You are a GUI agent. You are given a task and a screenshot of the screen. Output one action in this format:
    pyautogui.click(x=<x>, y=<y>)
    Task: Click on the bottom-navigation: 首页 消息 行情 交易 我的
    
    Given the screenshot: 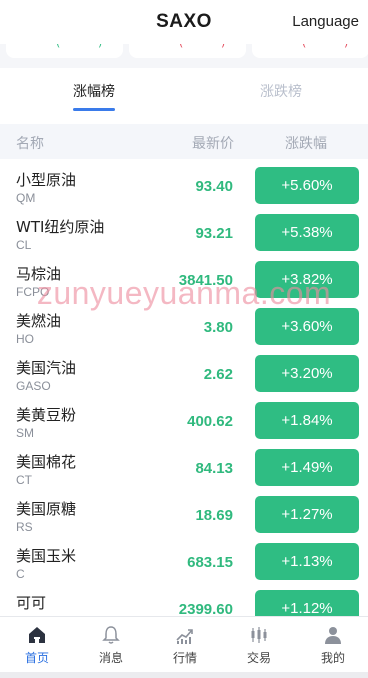 What is the action you would take?
    pyautogui.click(x=184, y=647)
    